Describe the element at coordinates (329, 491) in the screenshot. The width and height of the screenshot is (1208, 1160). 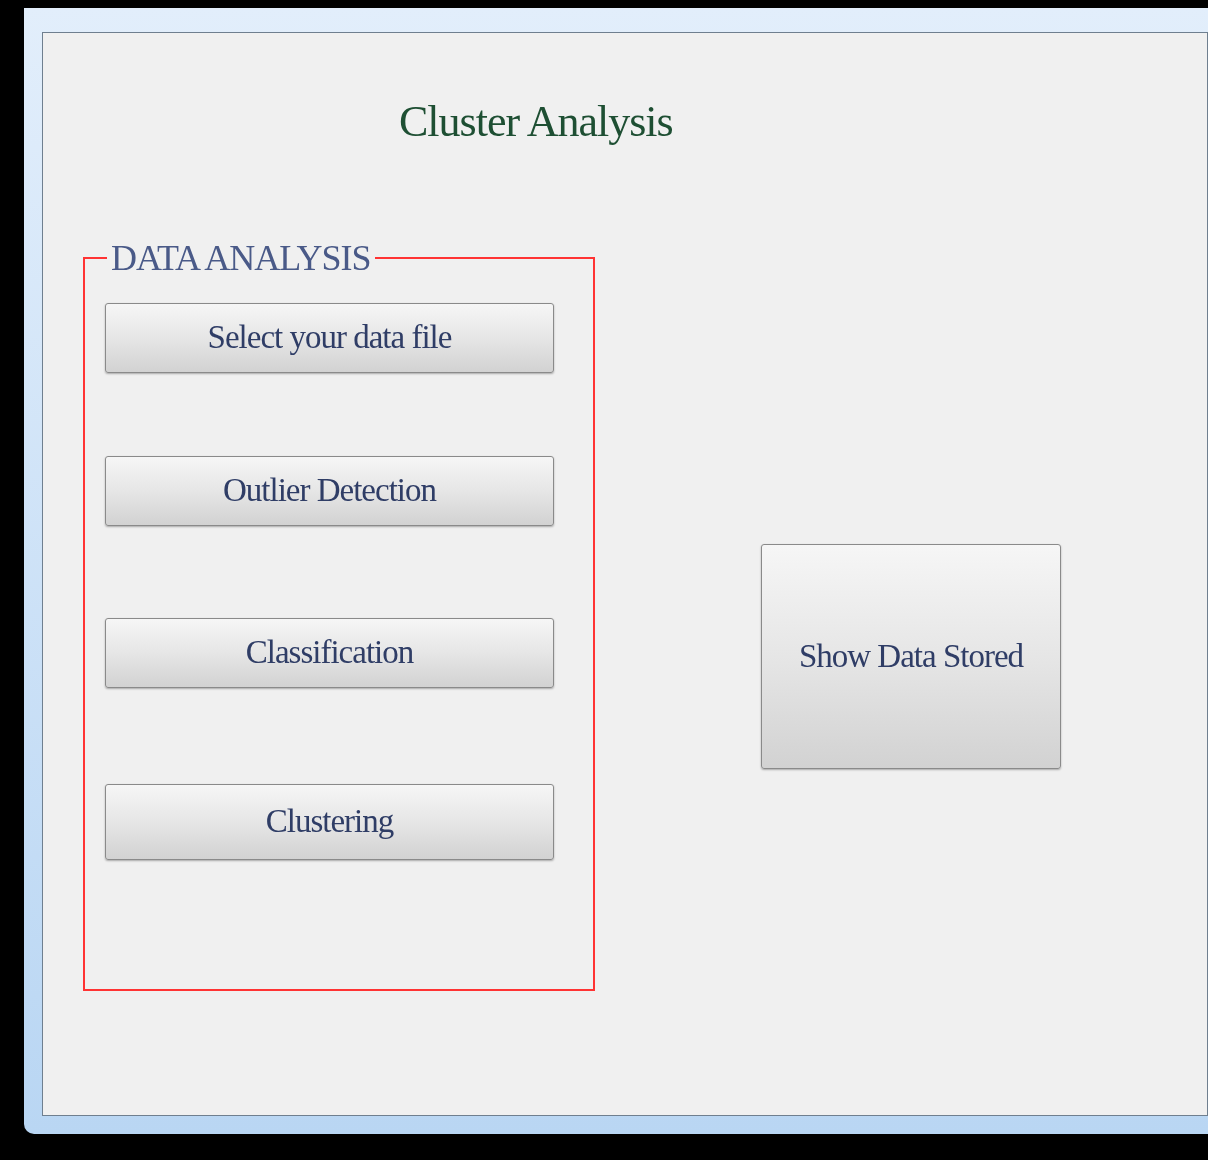
I see `action-button: Outlier Detection` at that location.